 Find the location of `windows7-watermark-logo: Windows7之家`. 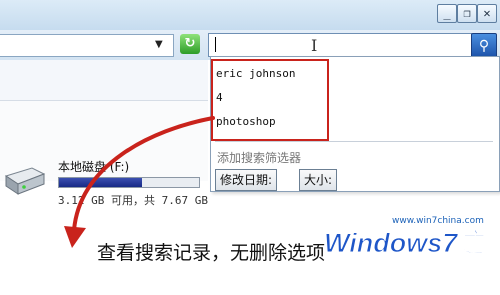

windows7-watermark-logo: Windows7之家 is located at coordinates (410, 243).